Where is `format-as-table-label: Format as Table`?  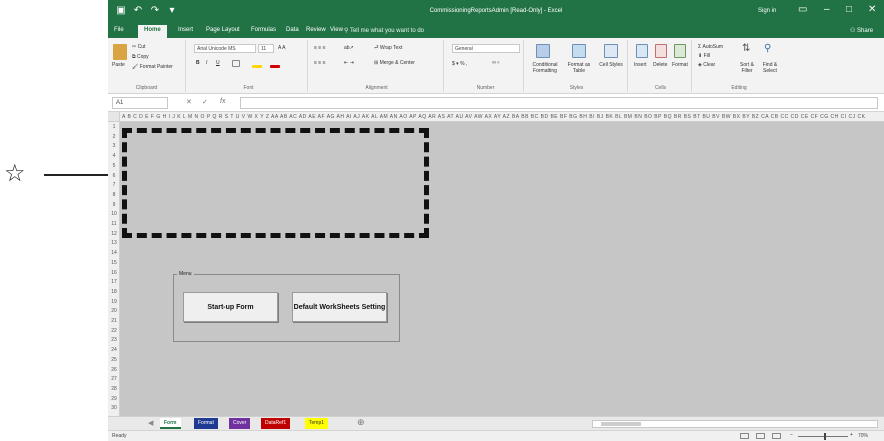
format-as-table-label: Format as Table is located at coordinates (579, 68).